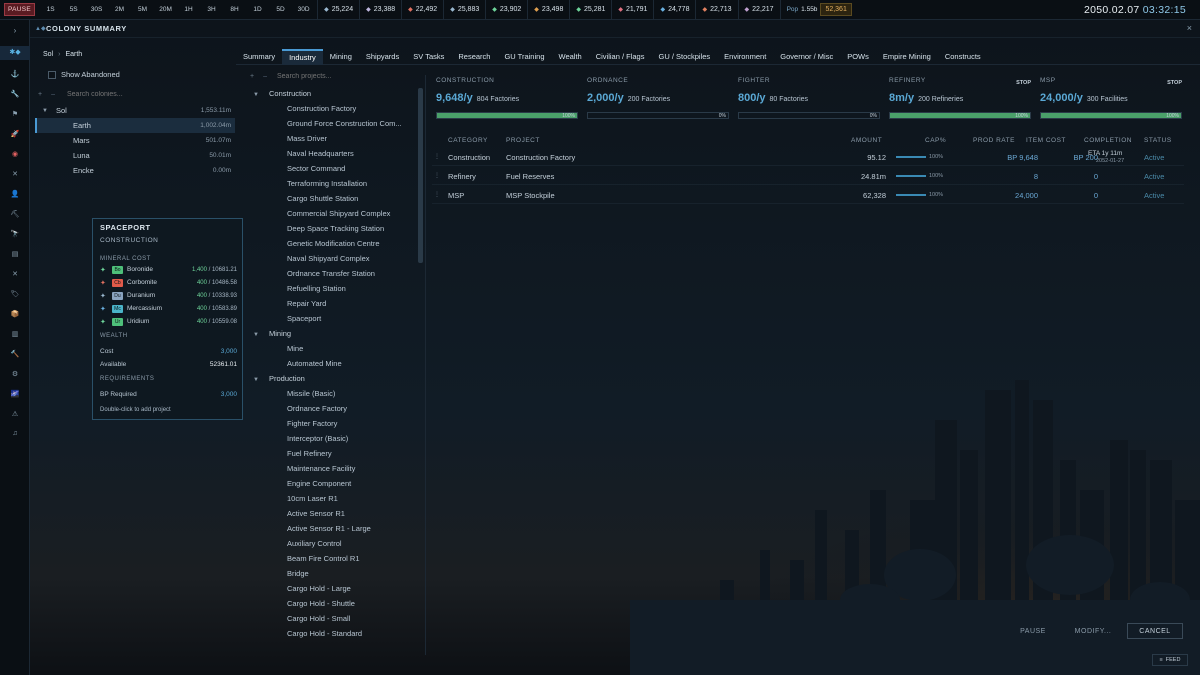 This screenshot has height=675, width=1200. I want to click on tab-mining: Mining, so click(341, 57).